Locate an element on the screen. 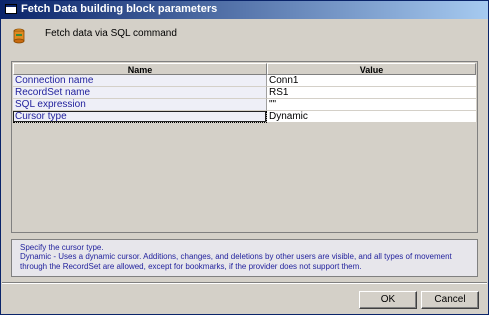  row-name-sql-expression: SQL expression is located at coordinates (140, 105).